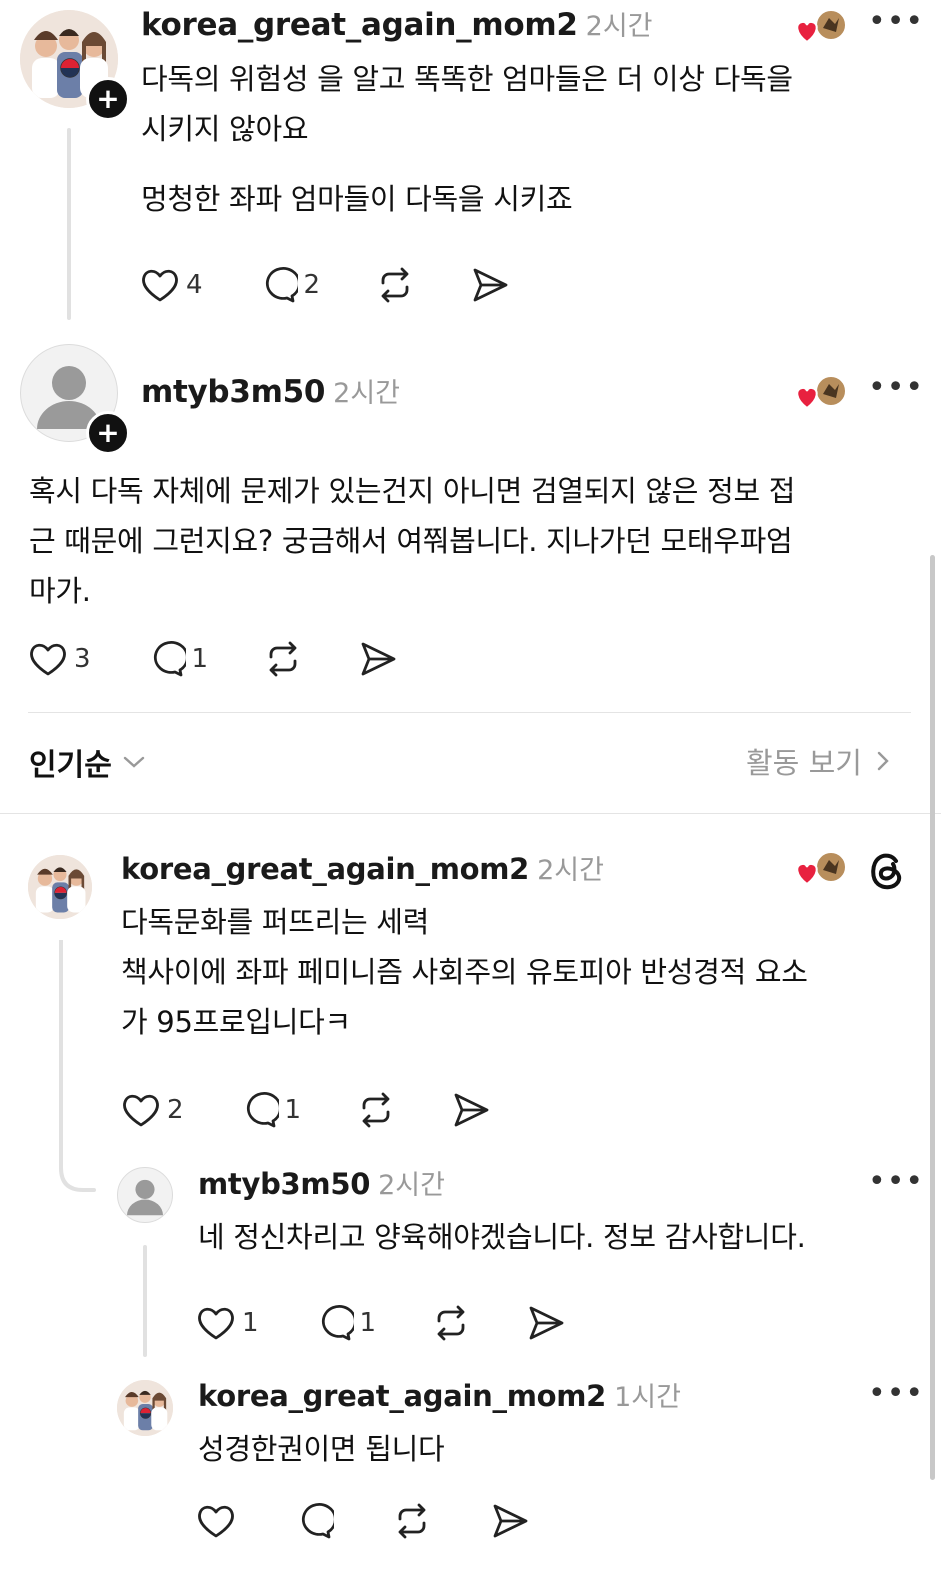 Image resolution: width=941 pixels, height=1574 pixels. I want to click on activity-view-link: 활동 보기, so click(820, 761).